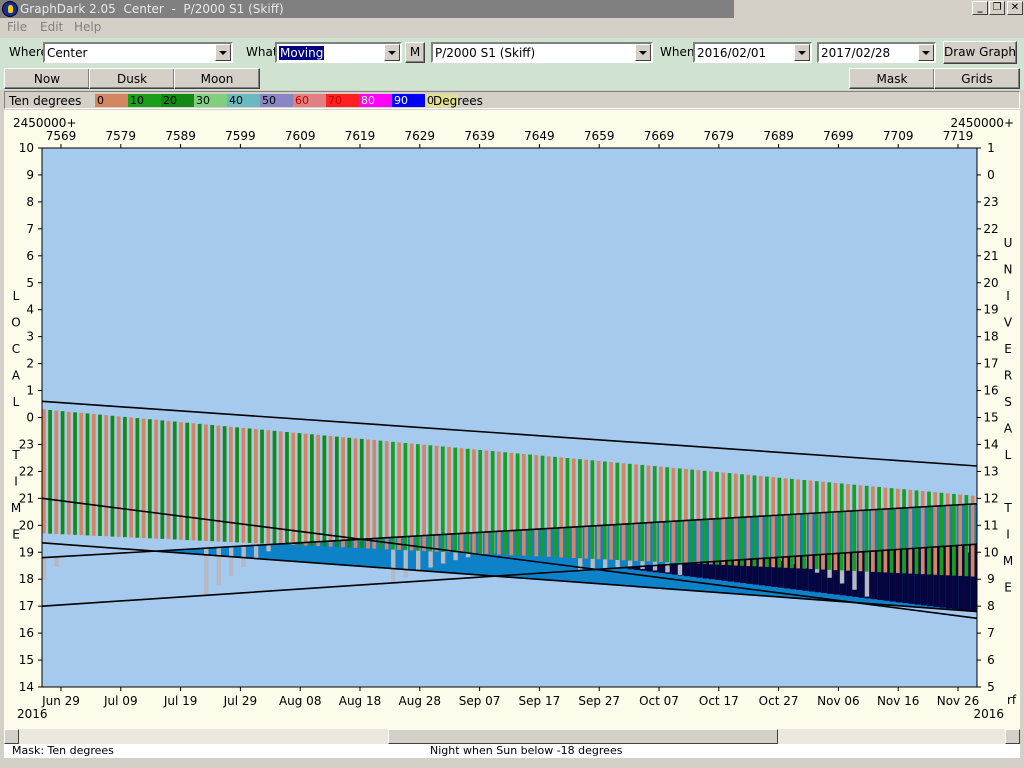  Describe the element at coordinates (180, 701) in the screenshot. I see `date-tick-label: Jul 19` at that location.